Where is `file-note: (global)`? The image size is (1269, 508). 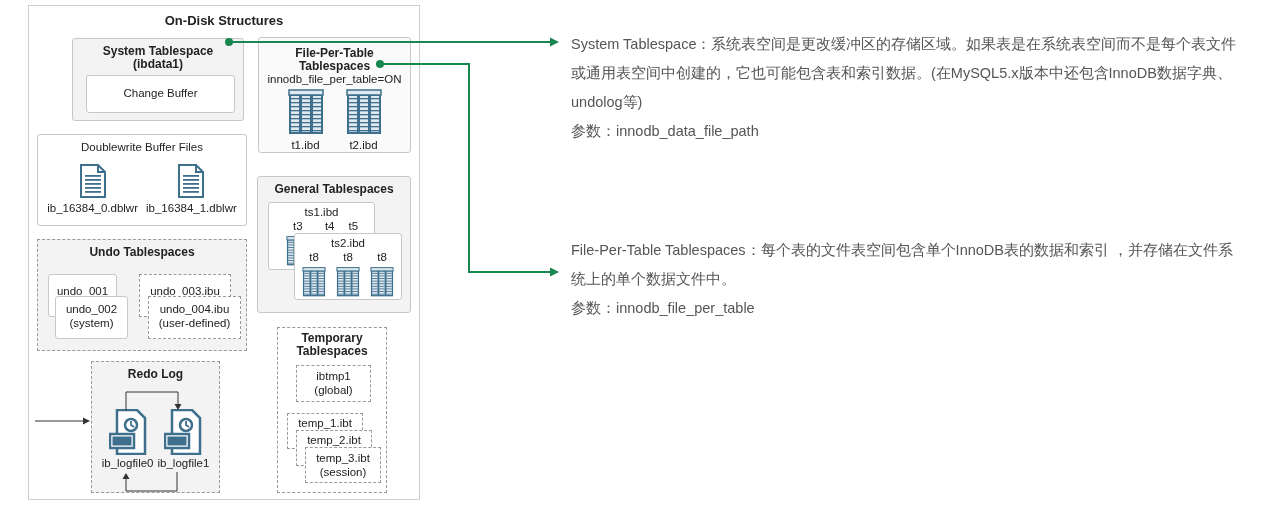 file-note: (global) is located at coordinates (333, 390).